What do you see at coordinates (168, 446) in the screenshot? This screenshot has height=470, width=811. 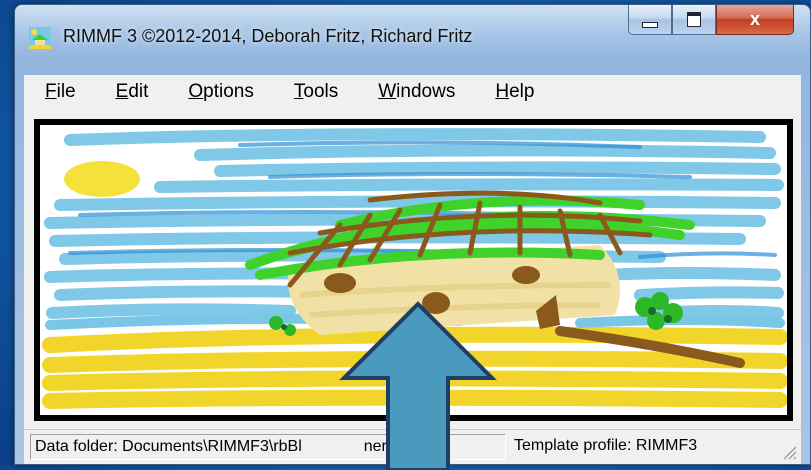 I see `status-data-folder-text: Data folder: Documents\RIMMF3\rbBl` at bounding box center [168, 446].